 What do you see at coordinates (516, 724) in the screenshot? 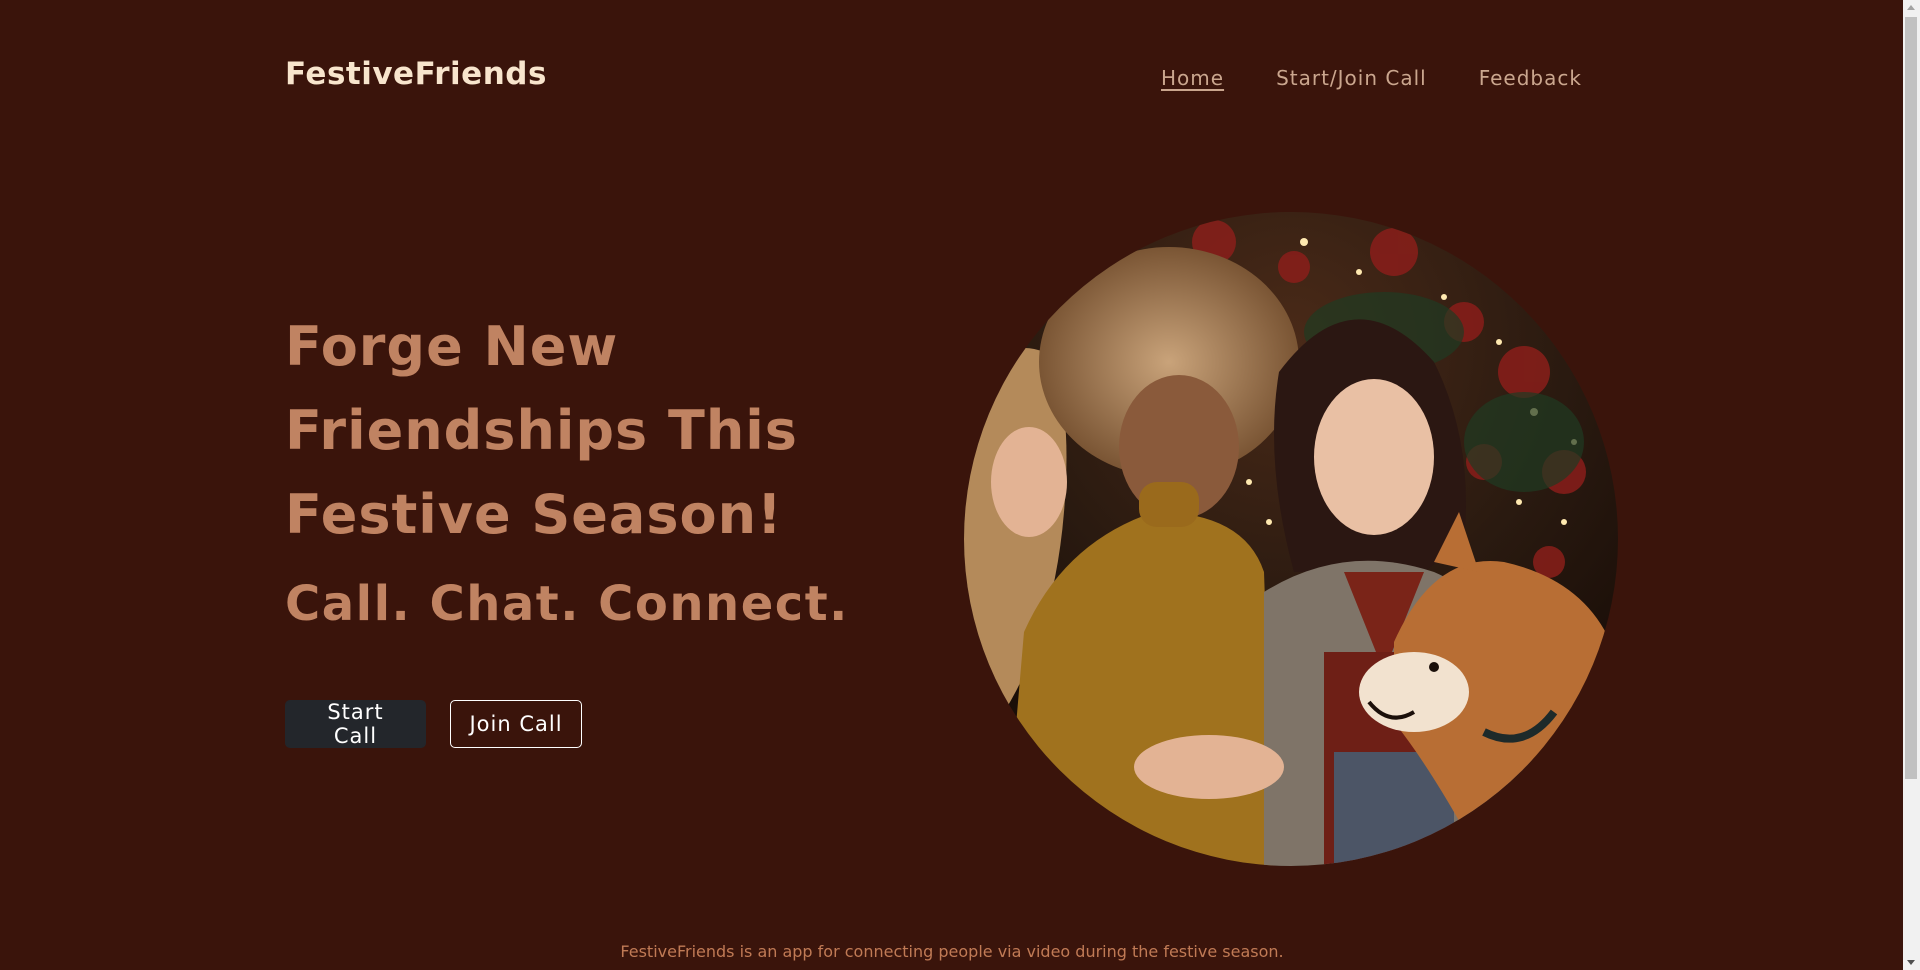
I see `join-call-button: Join Call` at bounding box center [516, 724].